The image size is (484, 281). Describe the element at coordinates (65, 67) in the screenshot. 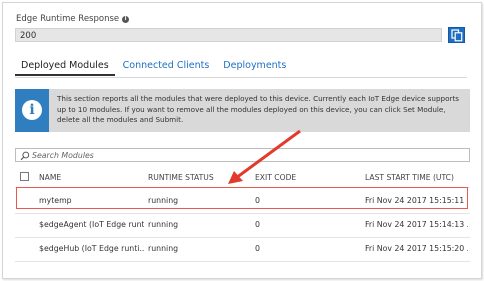

I see `tab-deployed-modules: Deployed Modules` at that location.